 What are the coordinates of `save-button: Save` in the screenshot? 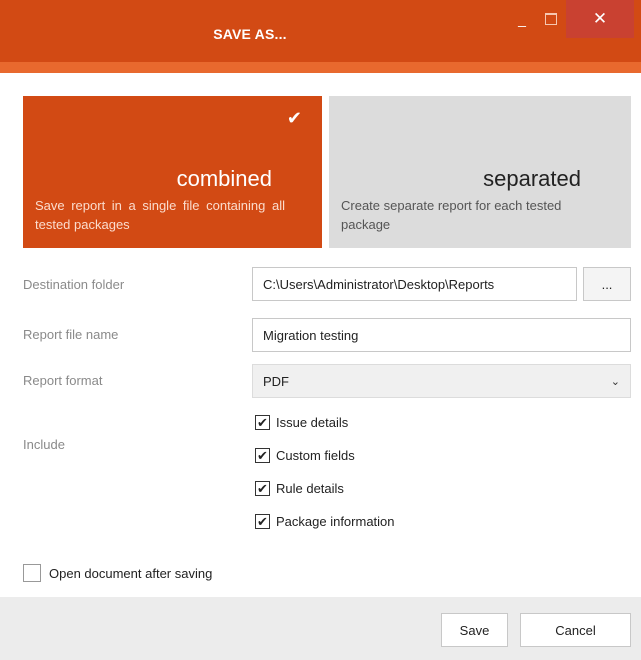 It's located at (474, 630).